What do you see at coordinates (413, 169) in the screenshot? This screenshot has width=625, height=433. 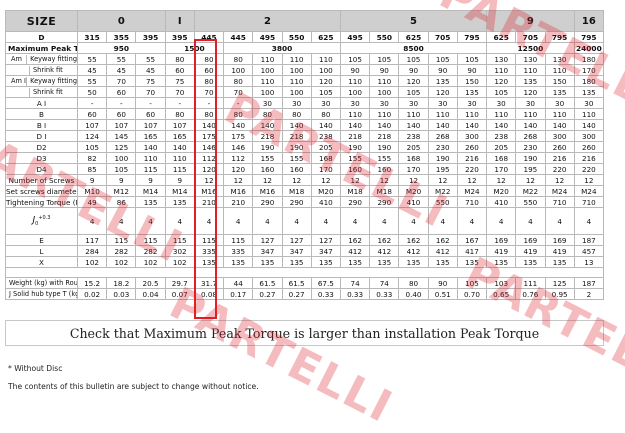 I see `row-value: 170` at bounding box center [413, 169].